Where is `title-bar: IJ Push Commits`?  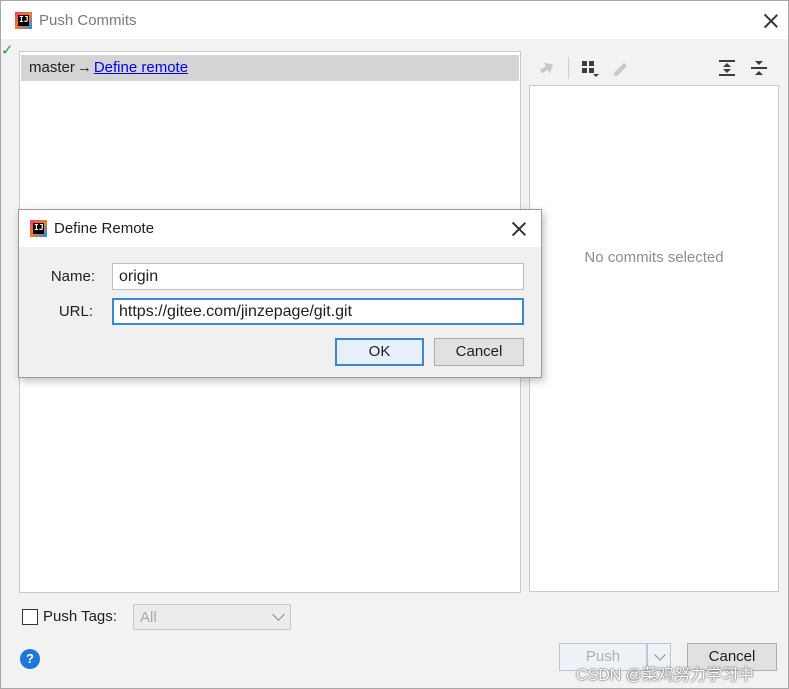
title-bar: IJ Push Commits is located at coordinates (394, 20).